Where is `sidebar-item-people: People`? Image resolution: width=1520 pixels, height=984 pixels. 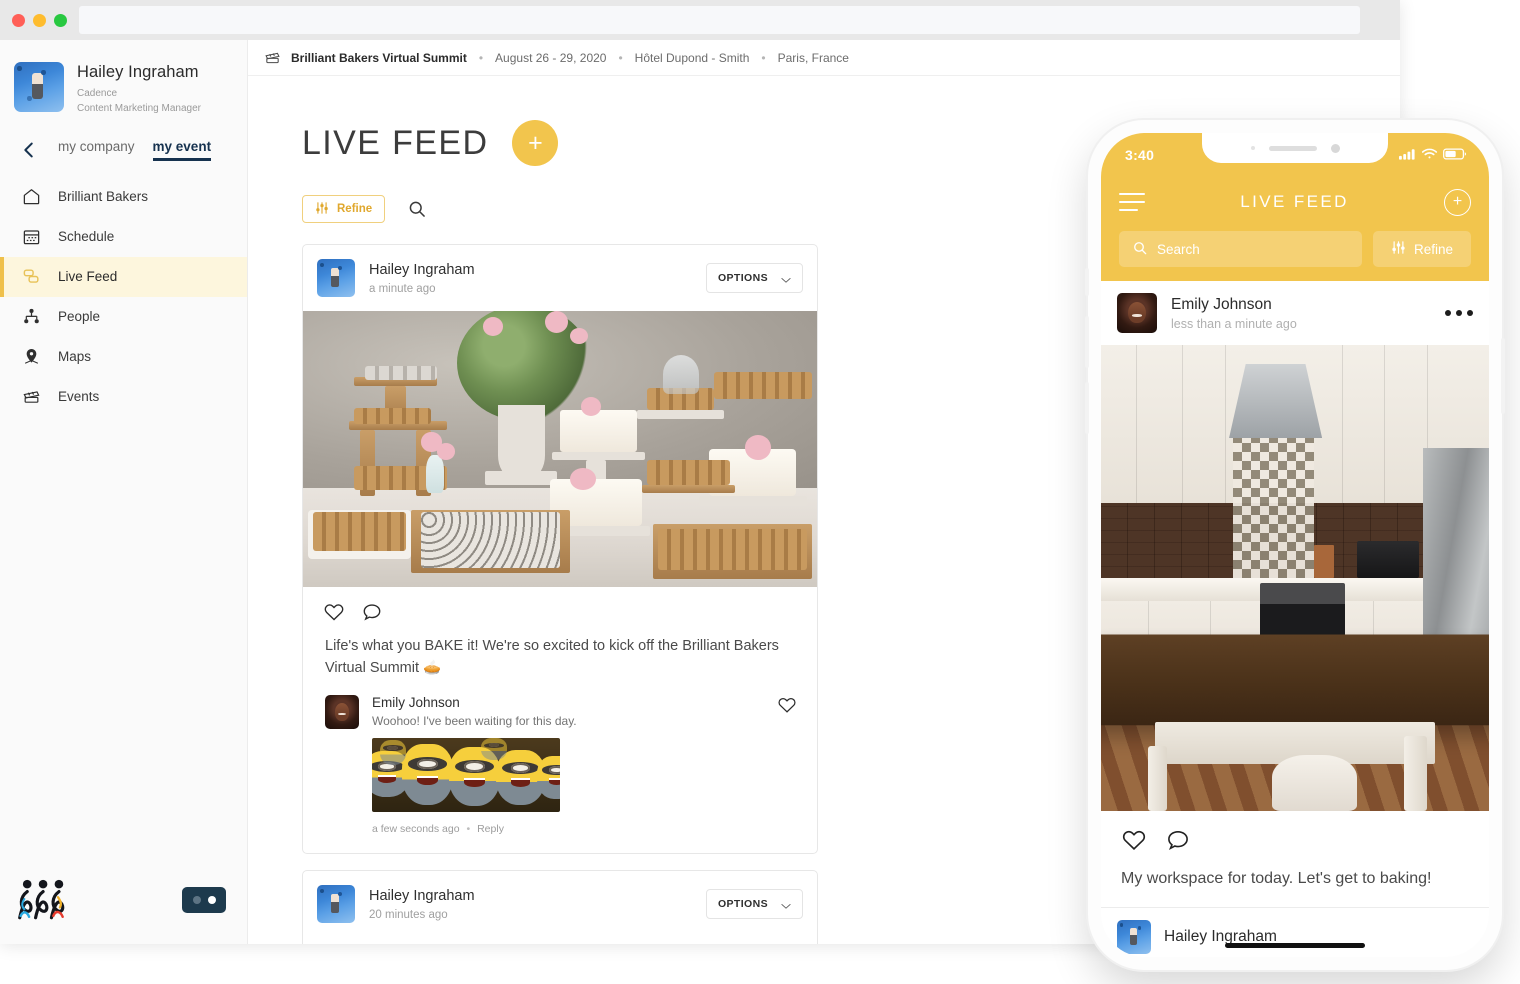 sidebar-item-people: People is located at coordinates (123, 317).